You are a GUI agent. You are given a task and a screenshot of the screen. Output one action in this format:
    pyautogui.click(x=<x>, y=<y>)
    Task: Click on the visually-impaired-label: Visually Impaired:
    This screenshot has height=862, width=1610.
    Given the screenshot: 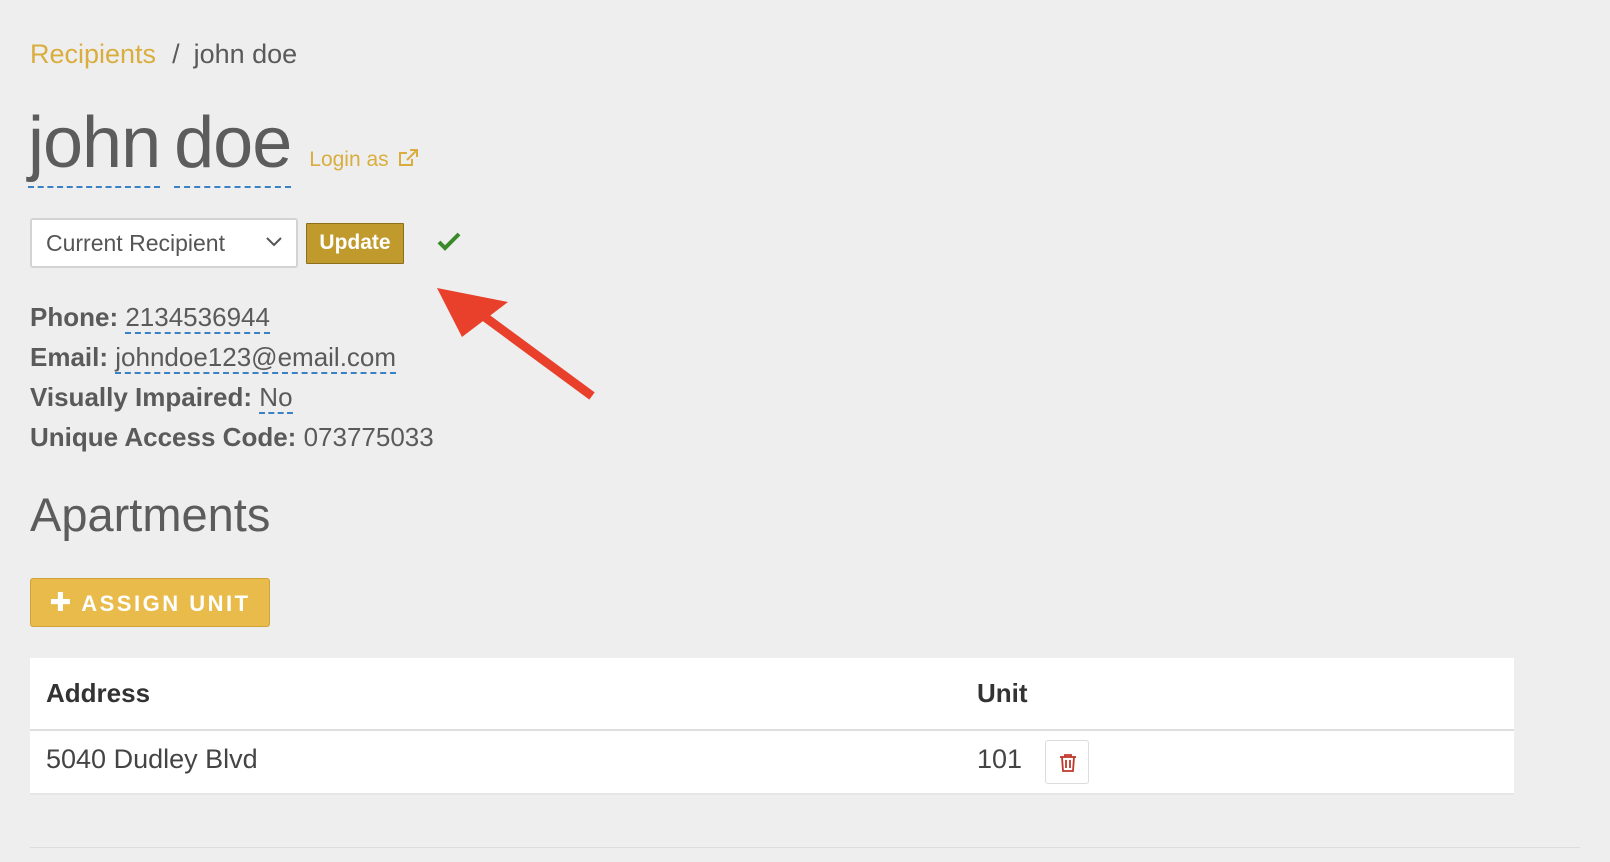 What is the action you would take?
    pyautogui.click(x=141, y=397)
    